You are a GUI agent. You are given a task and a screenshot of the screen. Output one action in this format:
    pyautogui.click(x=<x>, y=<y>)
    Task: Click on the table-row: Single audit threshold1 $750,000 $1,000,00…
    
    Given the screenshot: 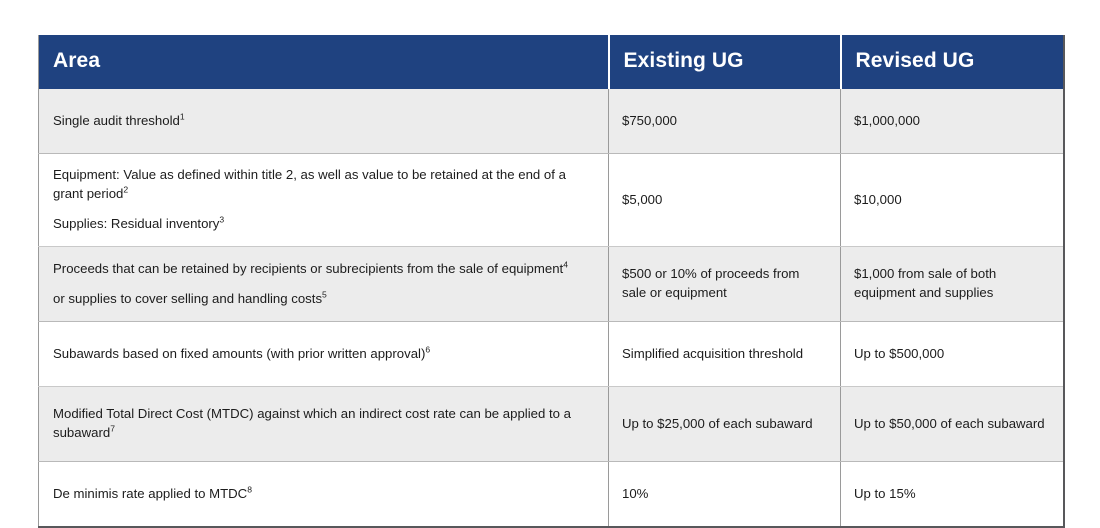 What is the action you would take?
    pyautogui.click(x=551, y=121)
    